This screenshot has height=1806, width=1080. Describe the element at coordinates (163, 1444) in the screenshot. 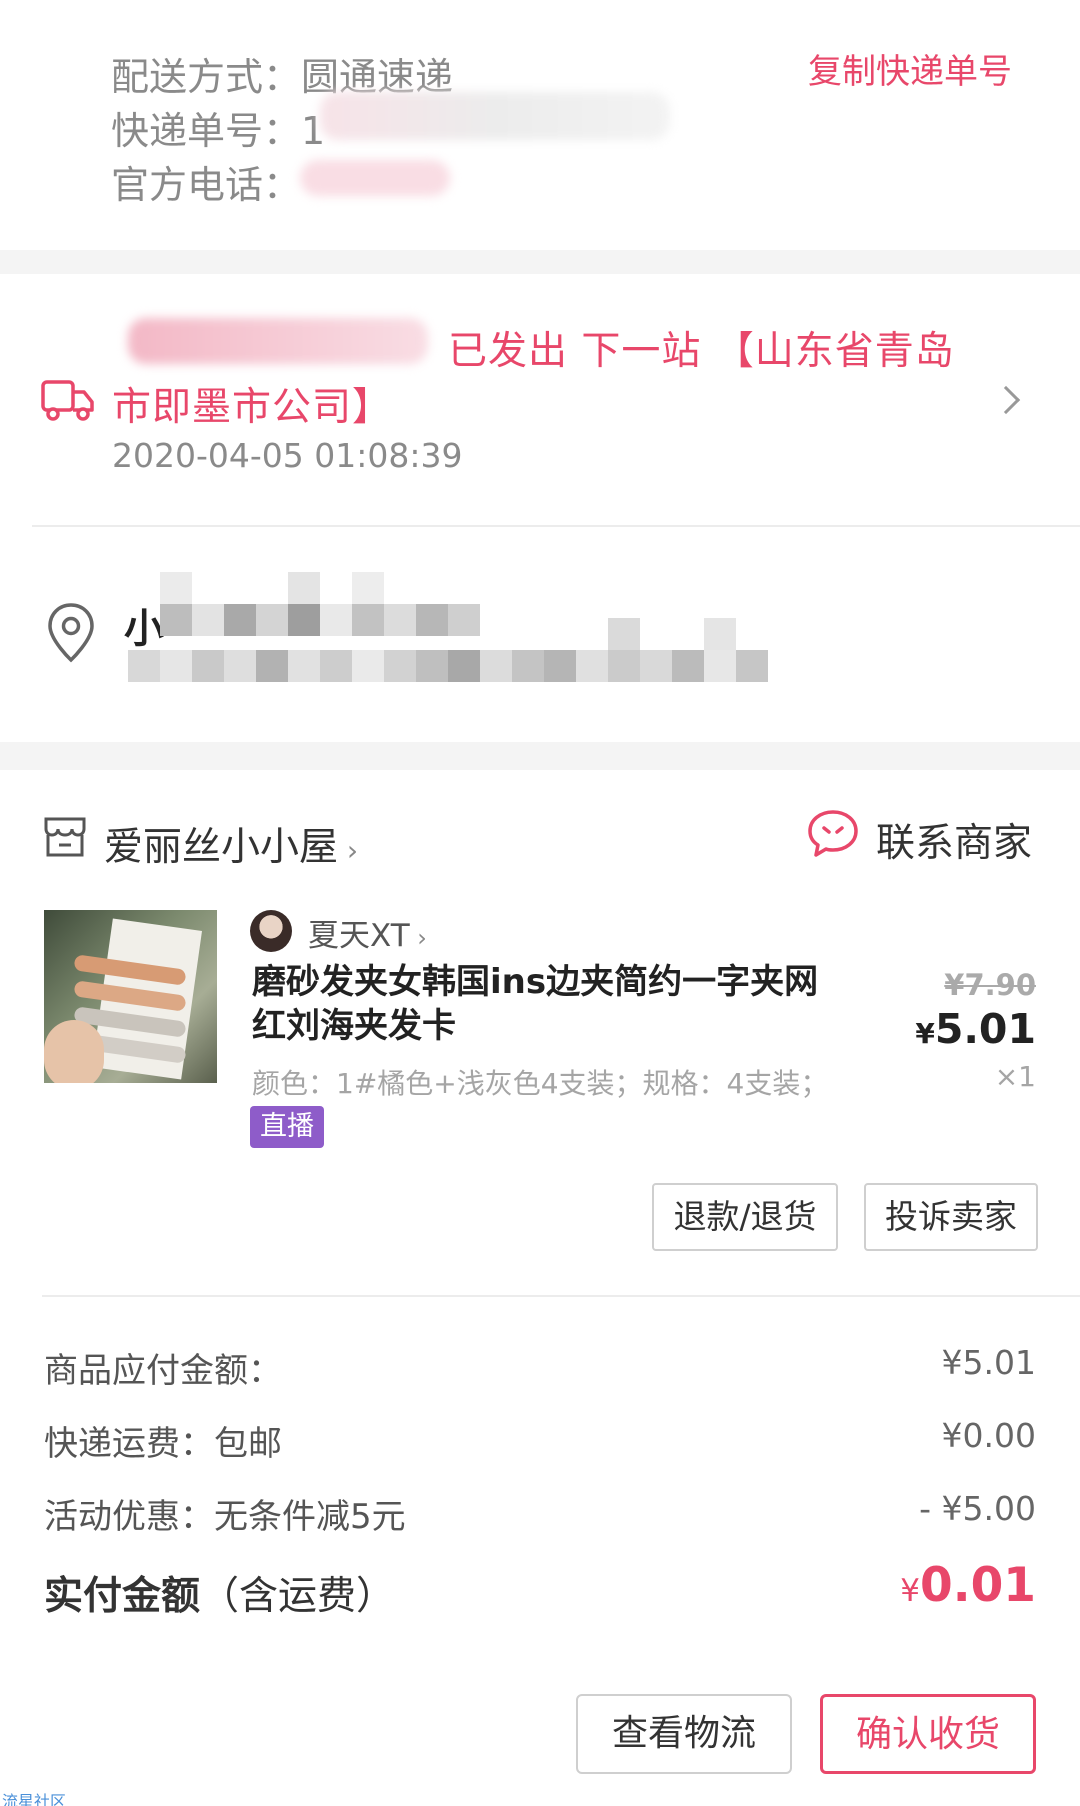

I see `shipping-fee-label: 快递运费：包邮` at that location.